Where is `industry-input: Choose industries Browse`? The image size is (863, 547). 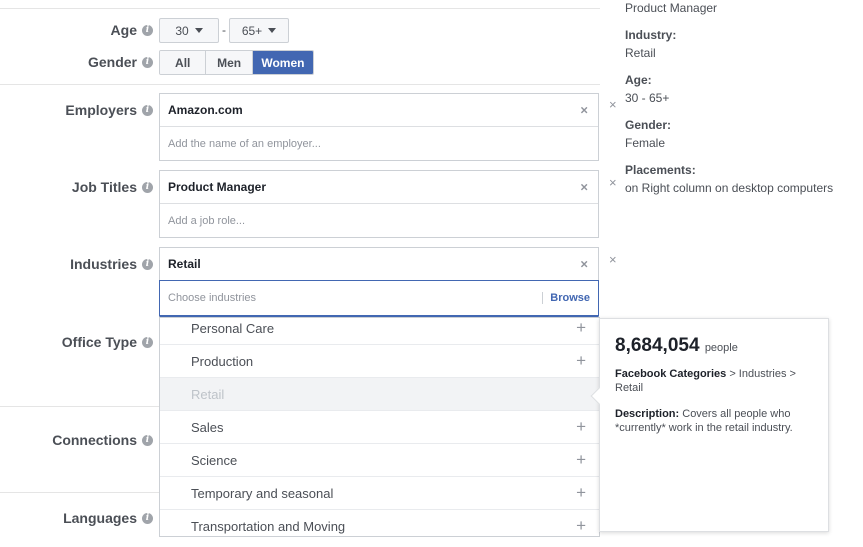 industry-input: Choose industries Browse is located at coordinates (379, 298).